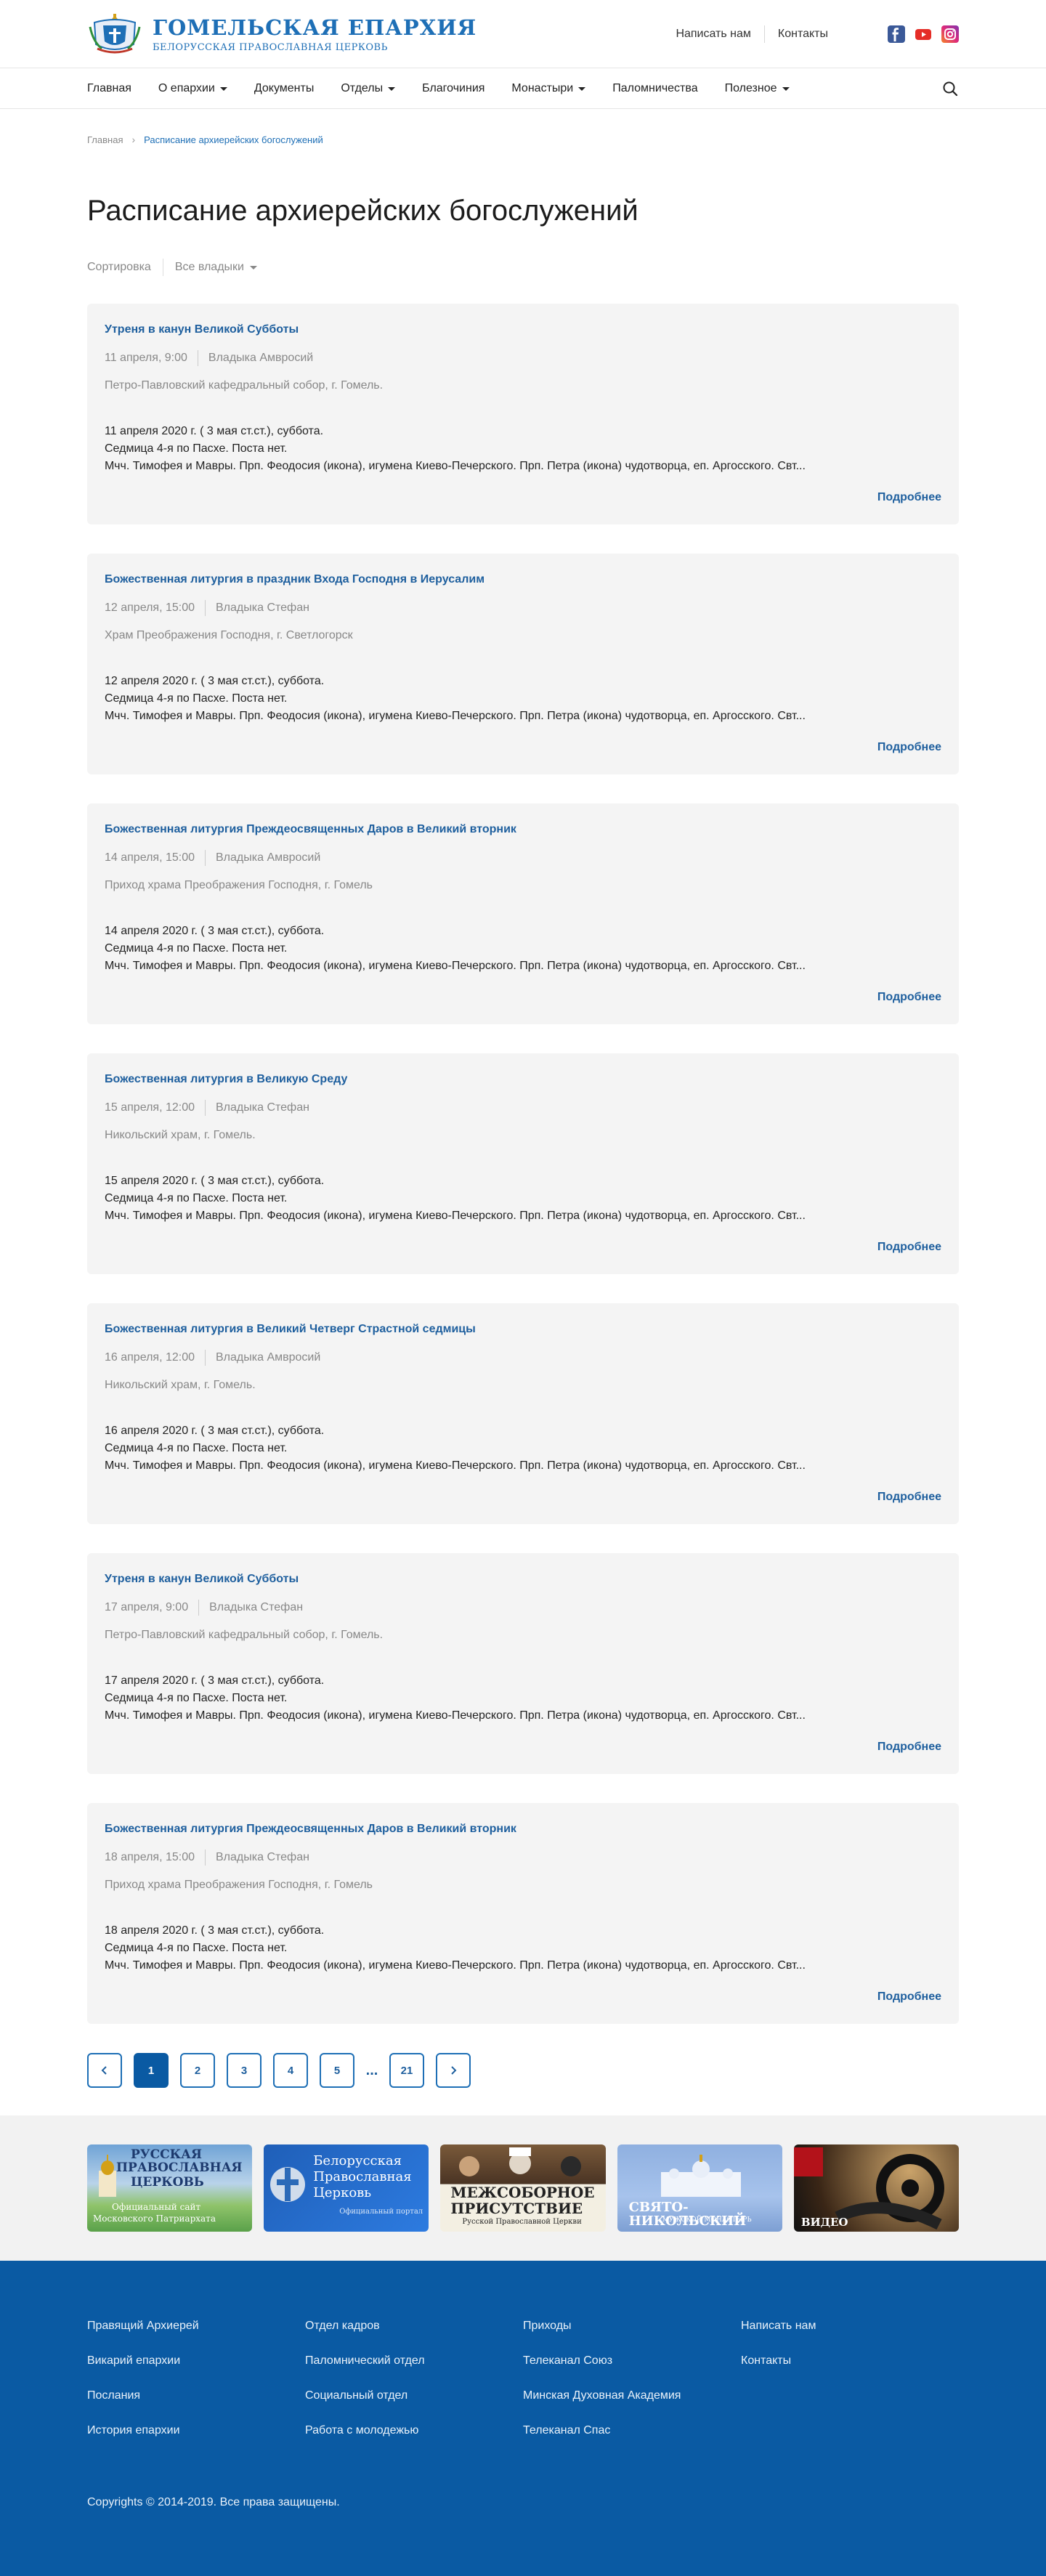 The height and width of the screenshot is (2576, 1046). What do you see at coordinates (523, 1079) in the screenshot?
I see `service-title-link: Божественная литургия в Великую Среду` at bounding box center [523, 1079].